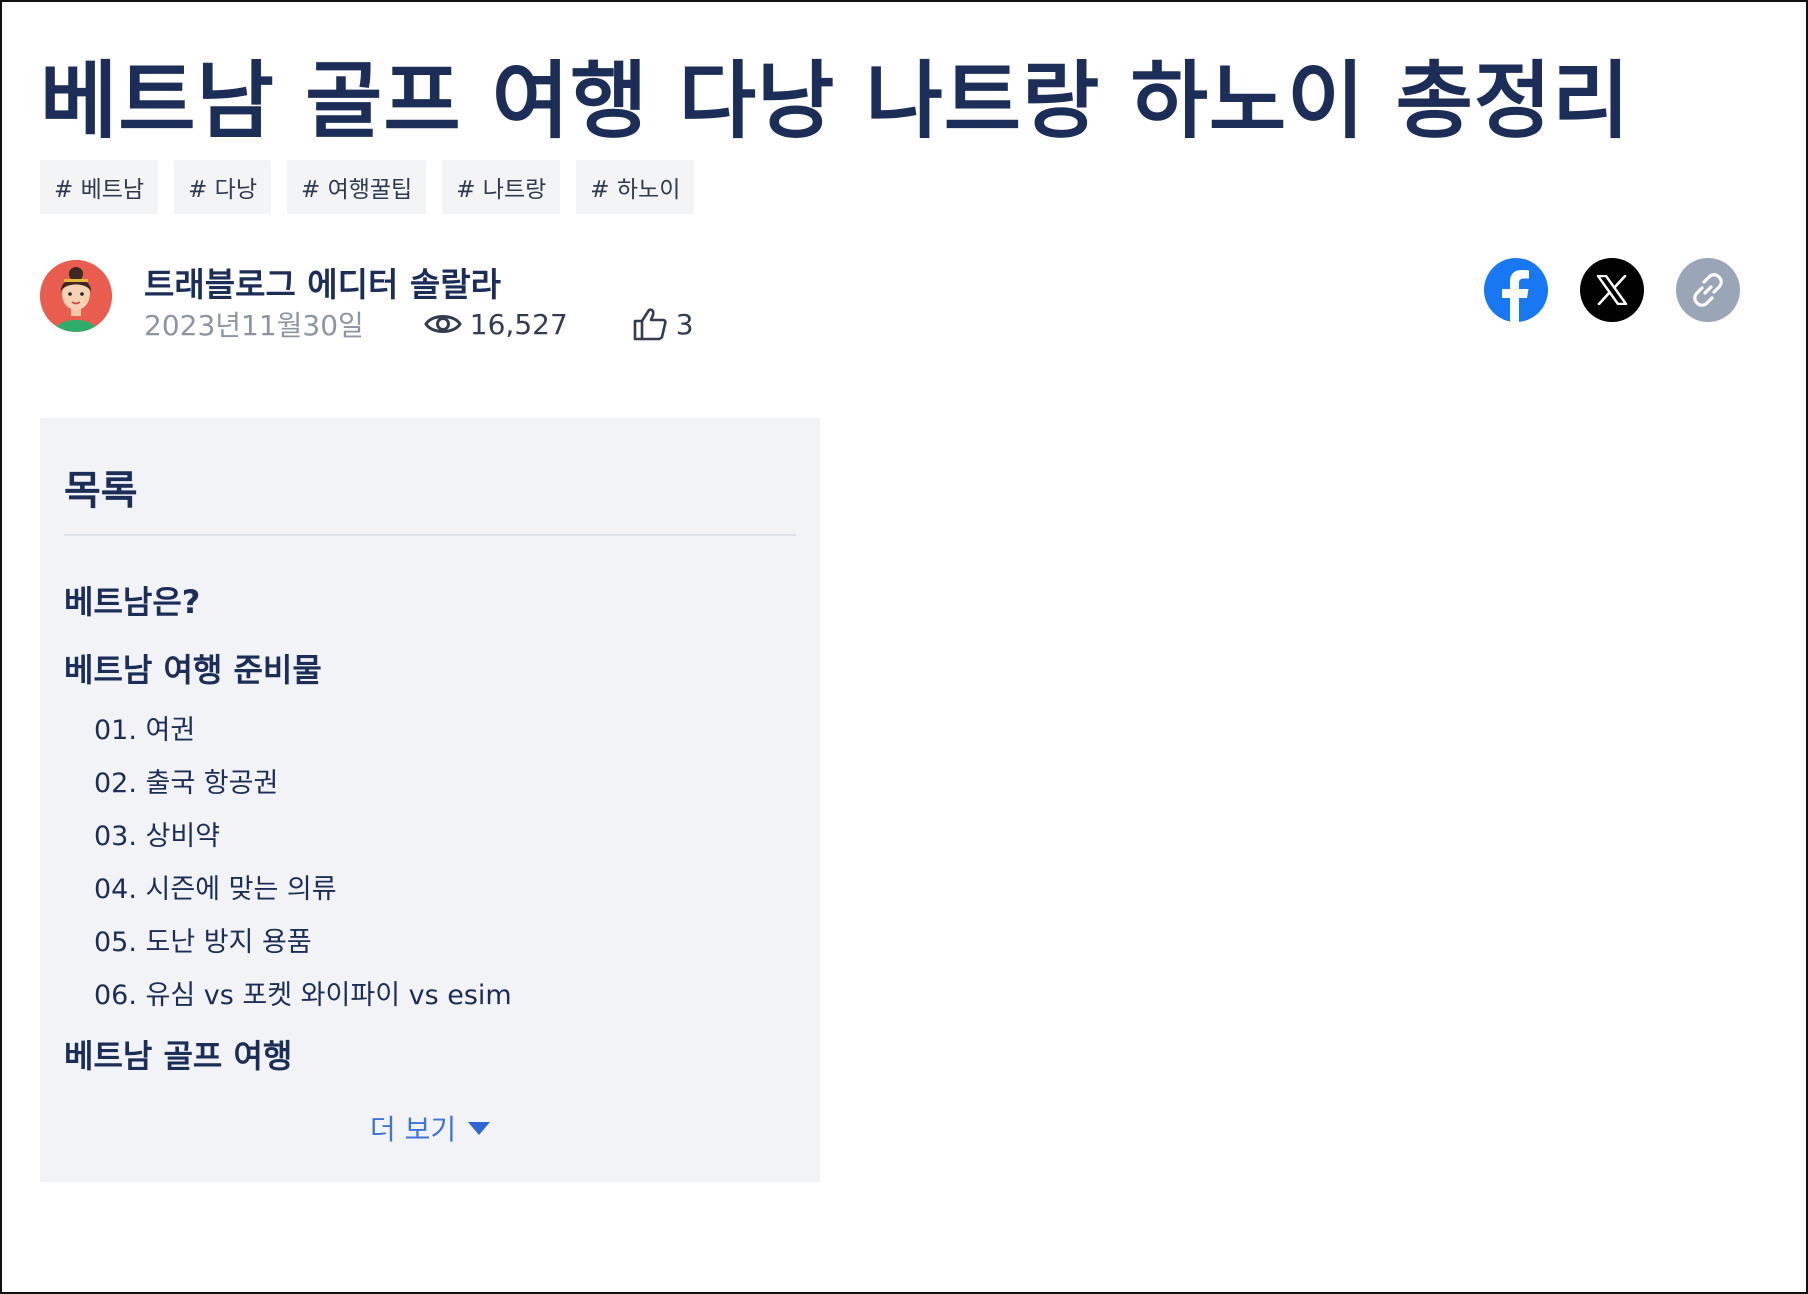  What do you see at coordinates (430, 602) in the screenshot?
I see `toc-item: 베트남은?` at bounding box center [430, 602].